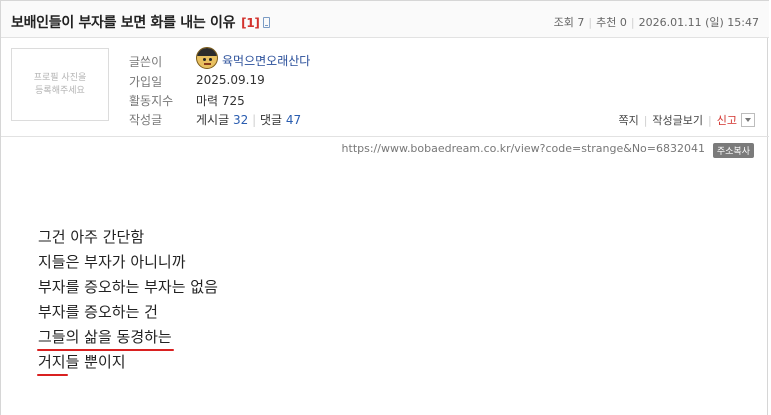 Image resolution: width=771 pixels, height=415 pixels. I want to click on comment-count-badge: [1], so click(250, 23).